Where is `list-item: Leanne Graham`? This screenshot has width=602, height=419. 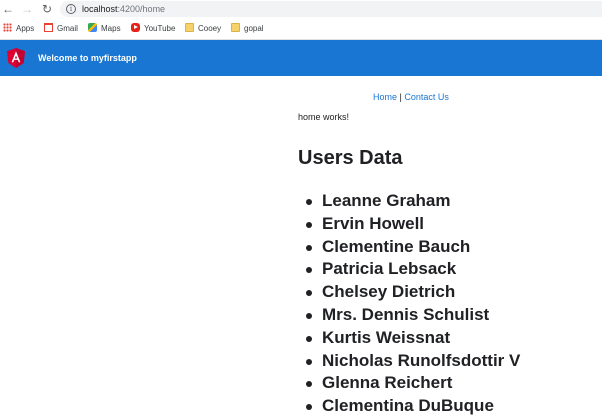 list-item: Leanne Graham is located at coordinates (412, 201).